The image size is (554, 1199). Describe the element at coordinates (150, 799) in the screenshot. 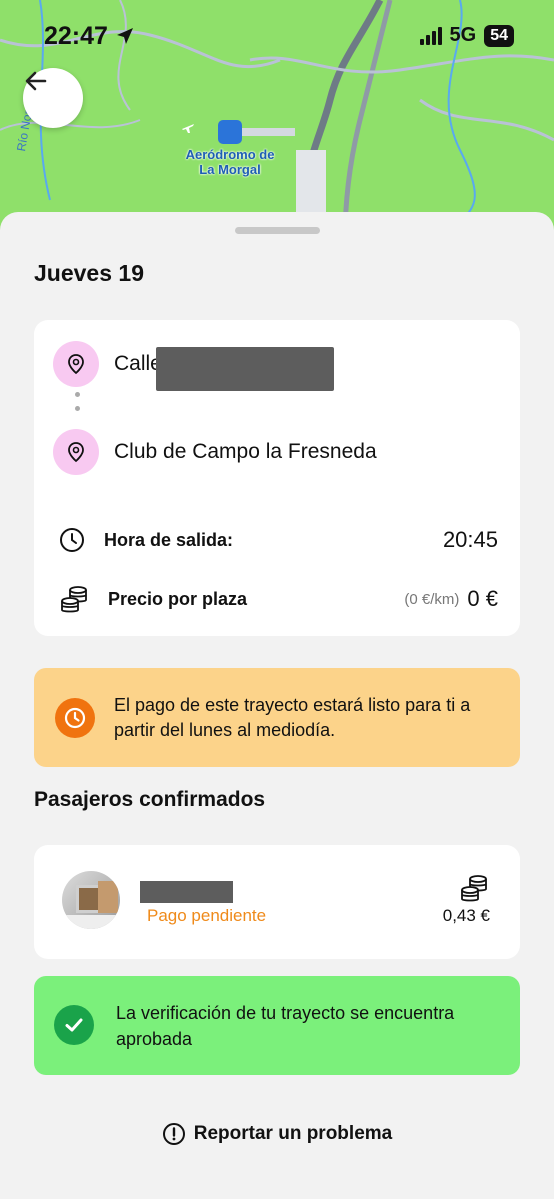

I see `passengers-title: Pasajeros confirmados` at that location.